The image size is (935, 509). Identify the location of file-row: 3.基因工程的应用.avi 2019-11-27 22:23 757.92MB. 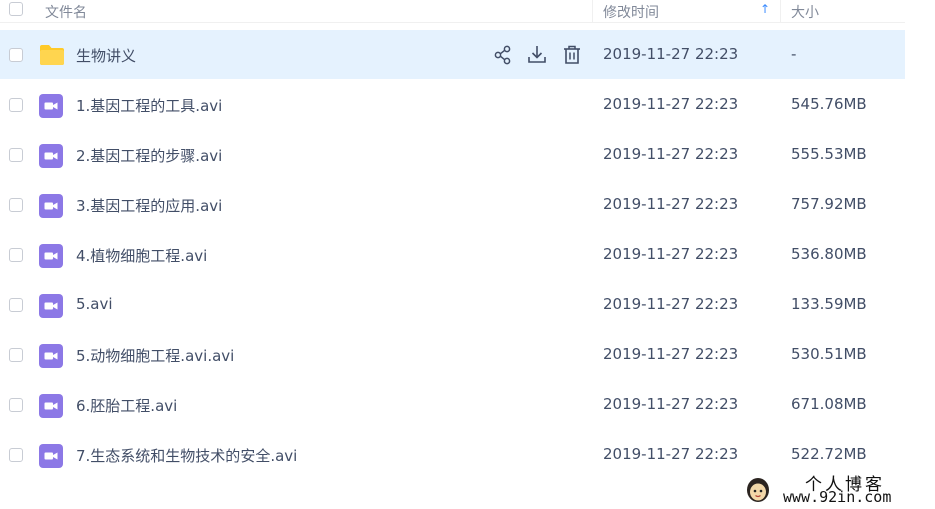
(452, 204).